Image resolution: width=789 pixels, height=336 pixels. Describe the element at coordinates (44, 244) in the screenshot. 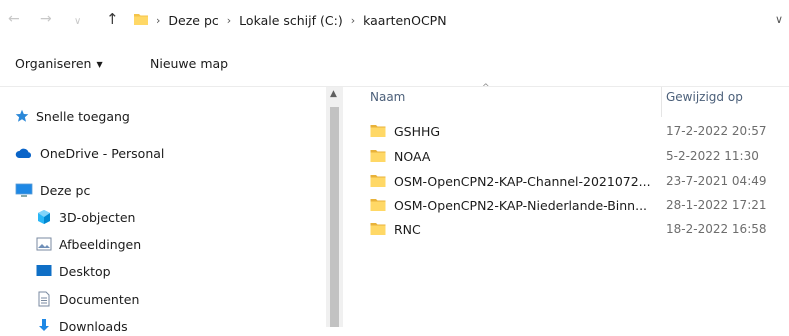

I see `pictures-icon` at that location.